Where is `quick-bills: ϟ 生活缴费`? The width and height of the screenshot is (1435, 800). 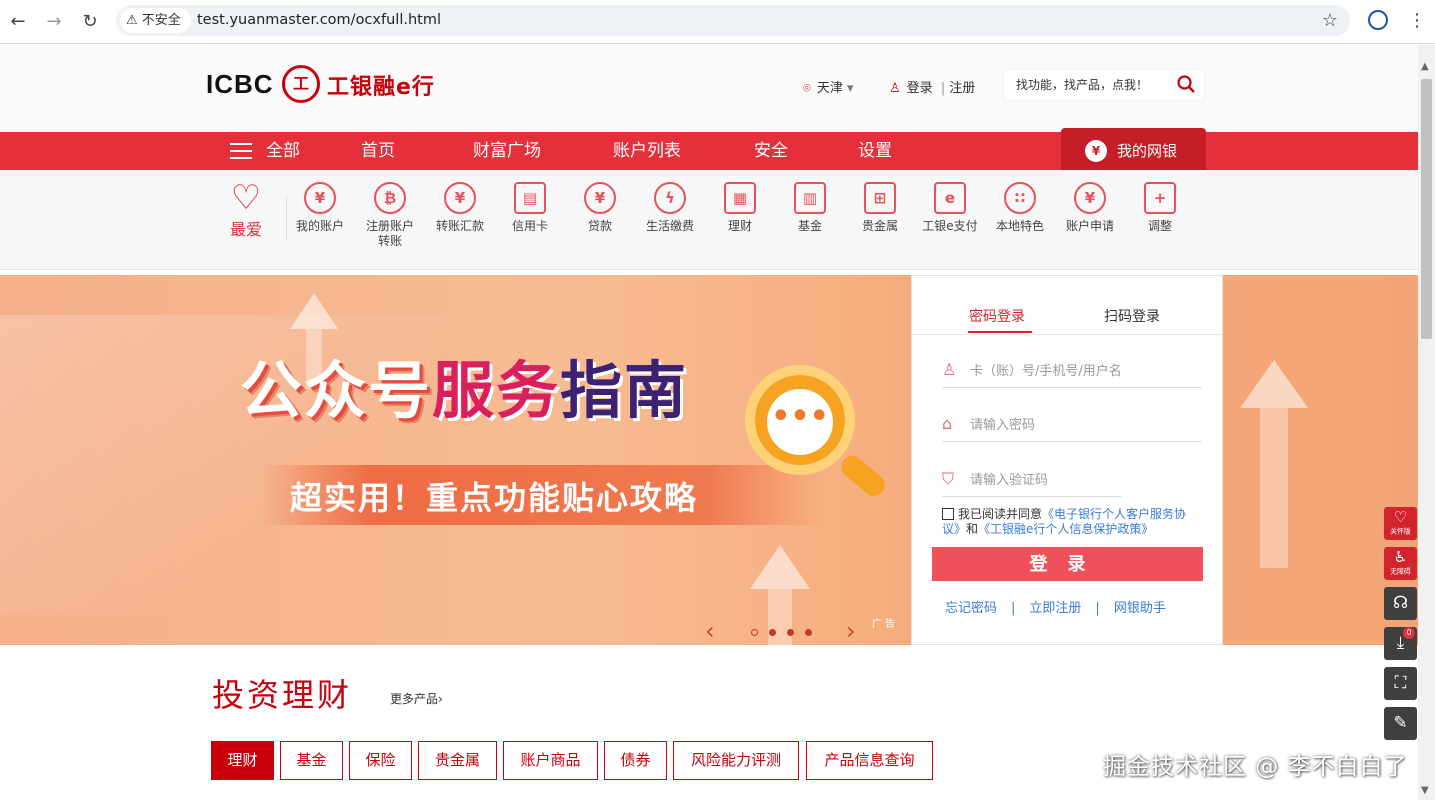 quick-bills: ϟ 生活缴费 is located at coordinates (670, 208).